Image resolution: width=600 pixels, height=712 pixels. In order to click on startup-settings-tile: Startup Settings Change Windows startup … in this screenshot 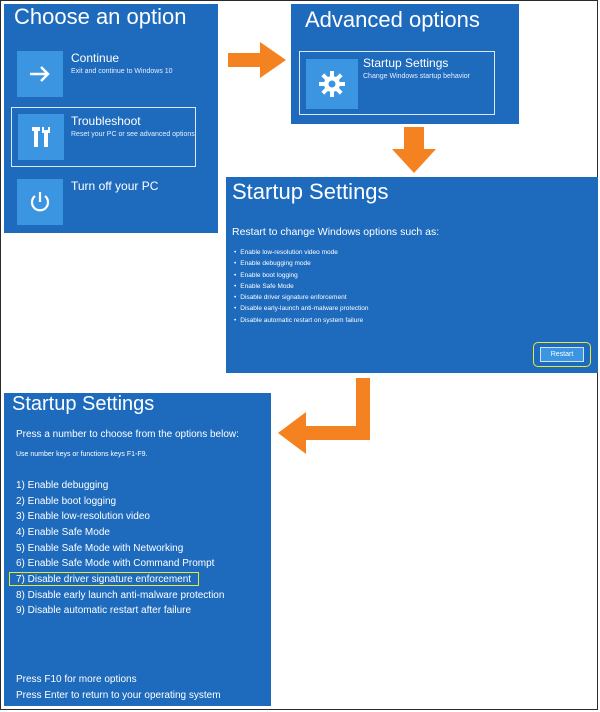, I will do `click(397, 83)`.